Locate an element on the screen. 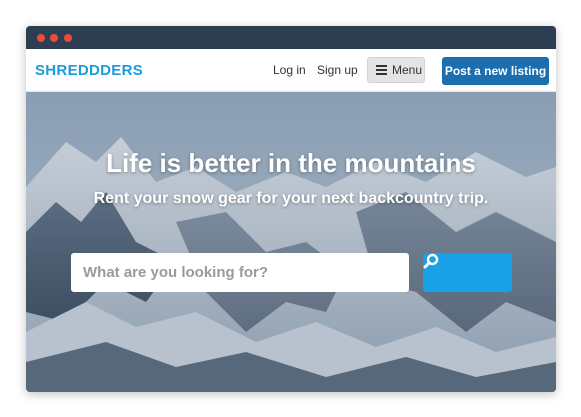  menu-button: Menu is located at coordinates (396, 70).